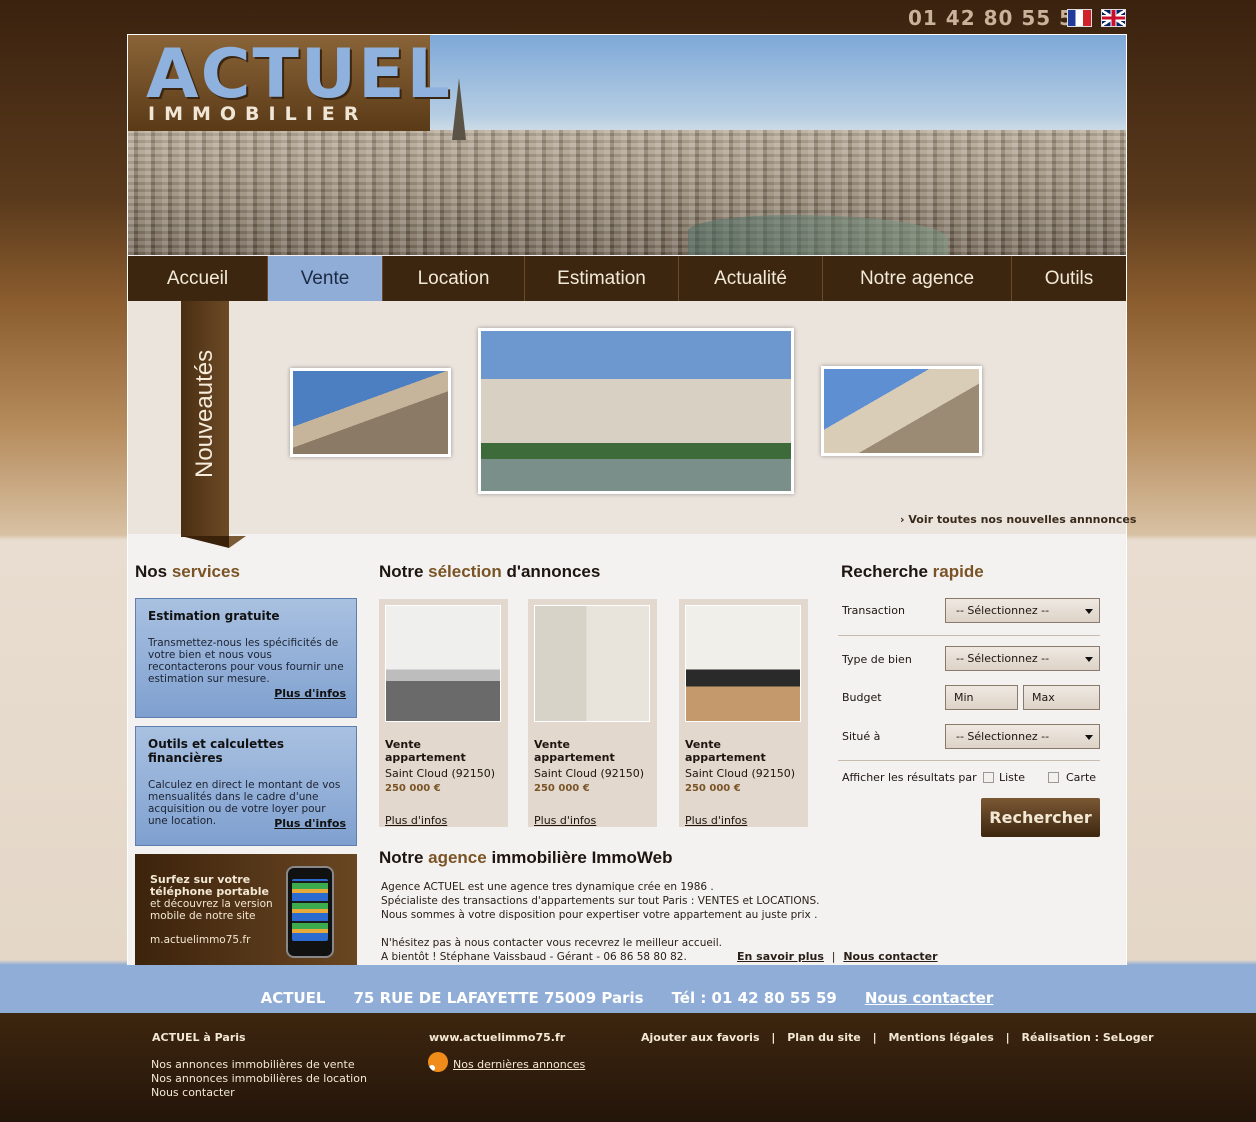 Image resolution: width=1256 pixels, height=1122 pixels. I want to click on footer-site-url: www.actuelimmo75.fr, so click(497, 1037).